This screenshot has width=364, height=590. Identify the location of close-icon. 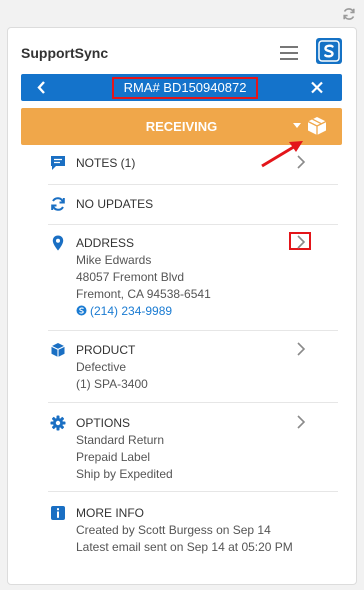
(317, 87).